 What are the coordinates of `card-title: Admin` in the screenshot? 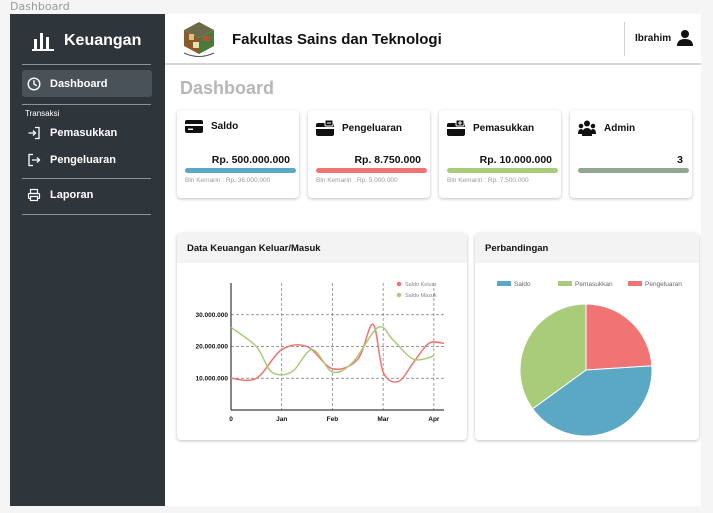 It's located at (620, 128).